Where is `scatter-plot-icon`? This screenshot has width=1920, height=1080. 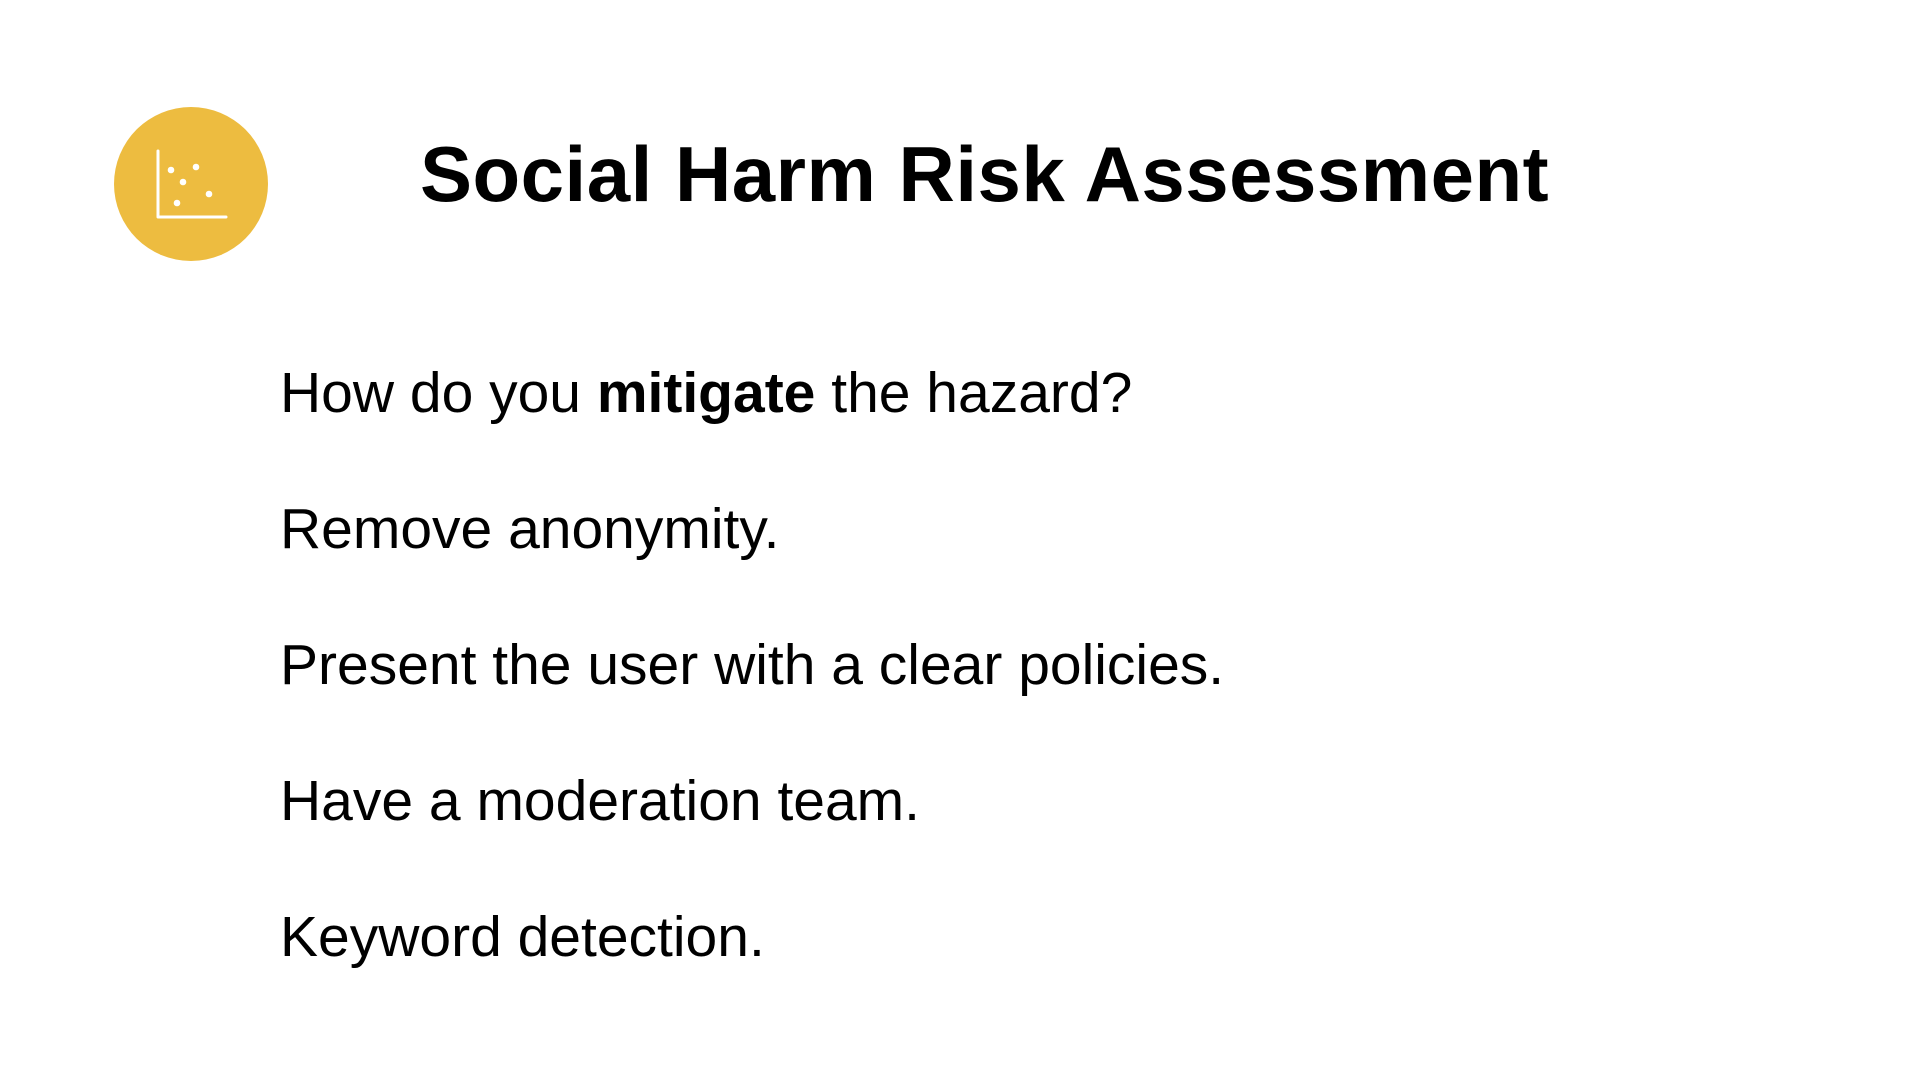
scatter-plot-icon is located at coordinates (192, 184).